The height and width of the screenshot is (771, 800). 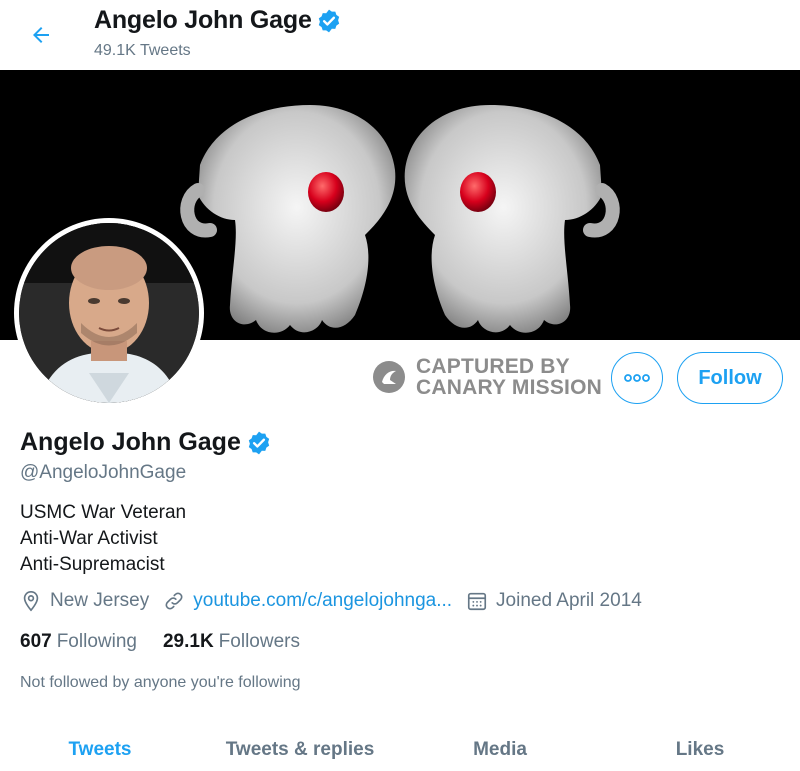 What do you see at coordinates (700, 746) in the screenshot?
I see `tab-likes: Likes` at bounding box center [700, 746].